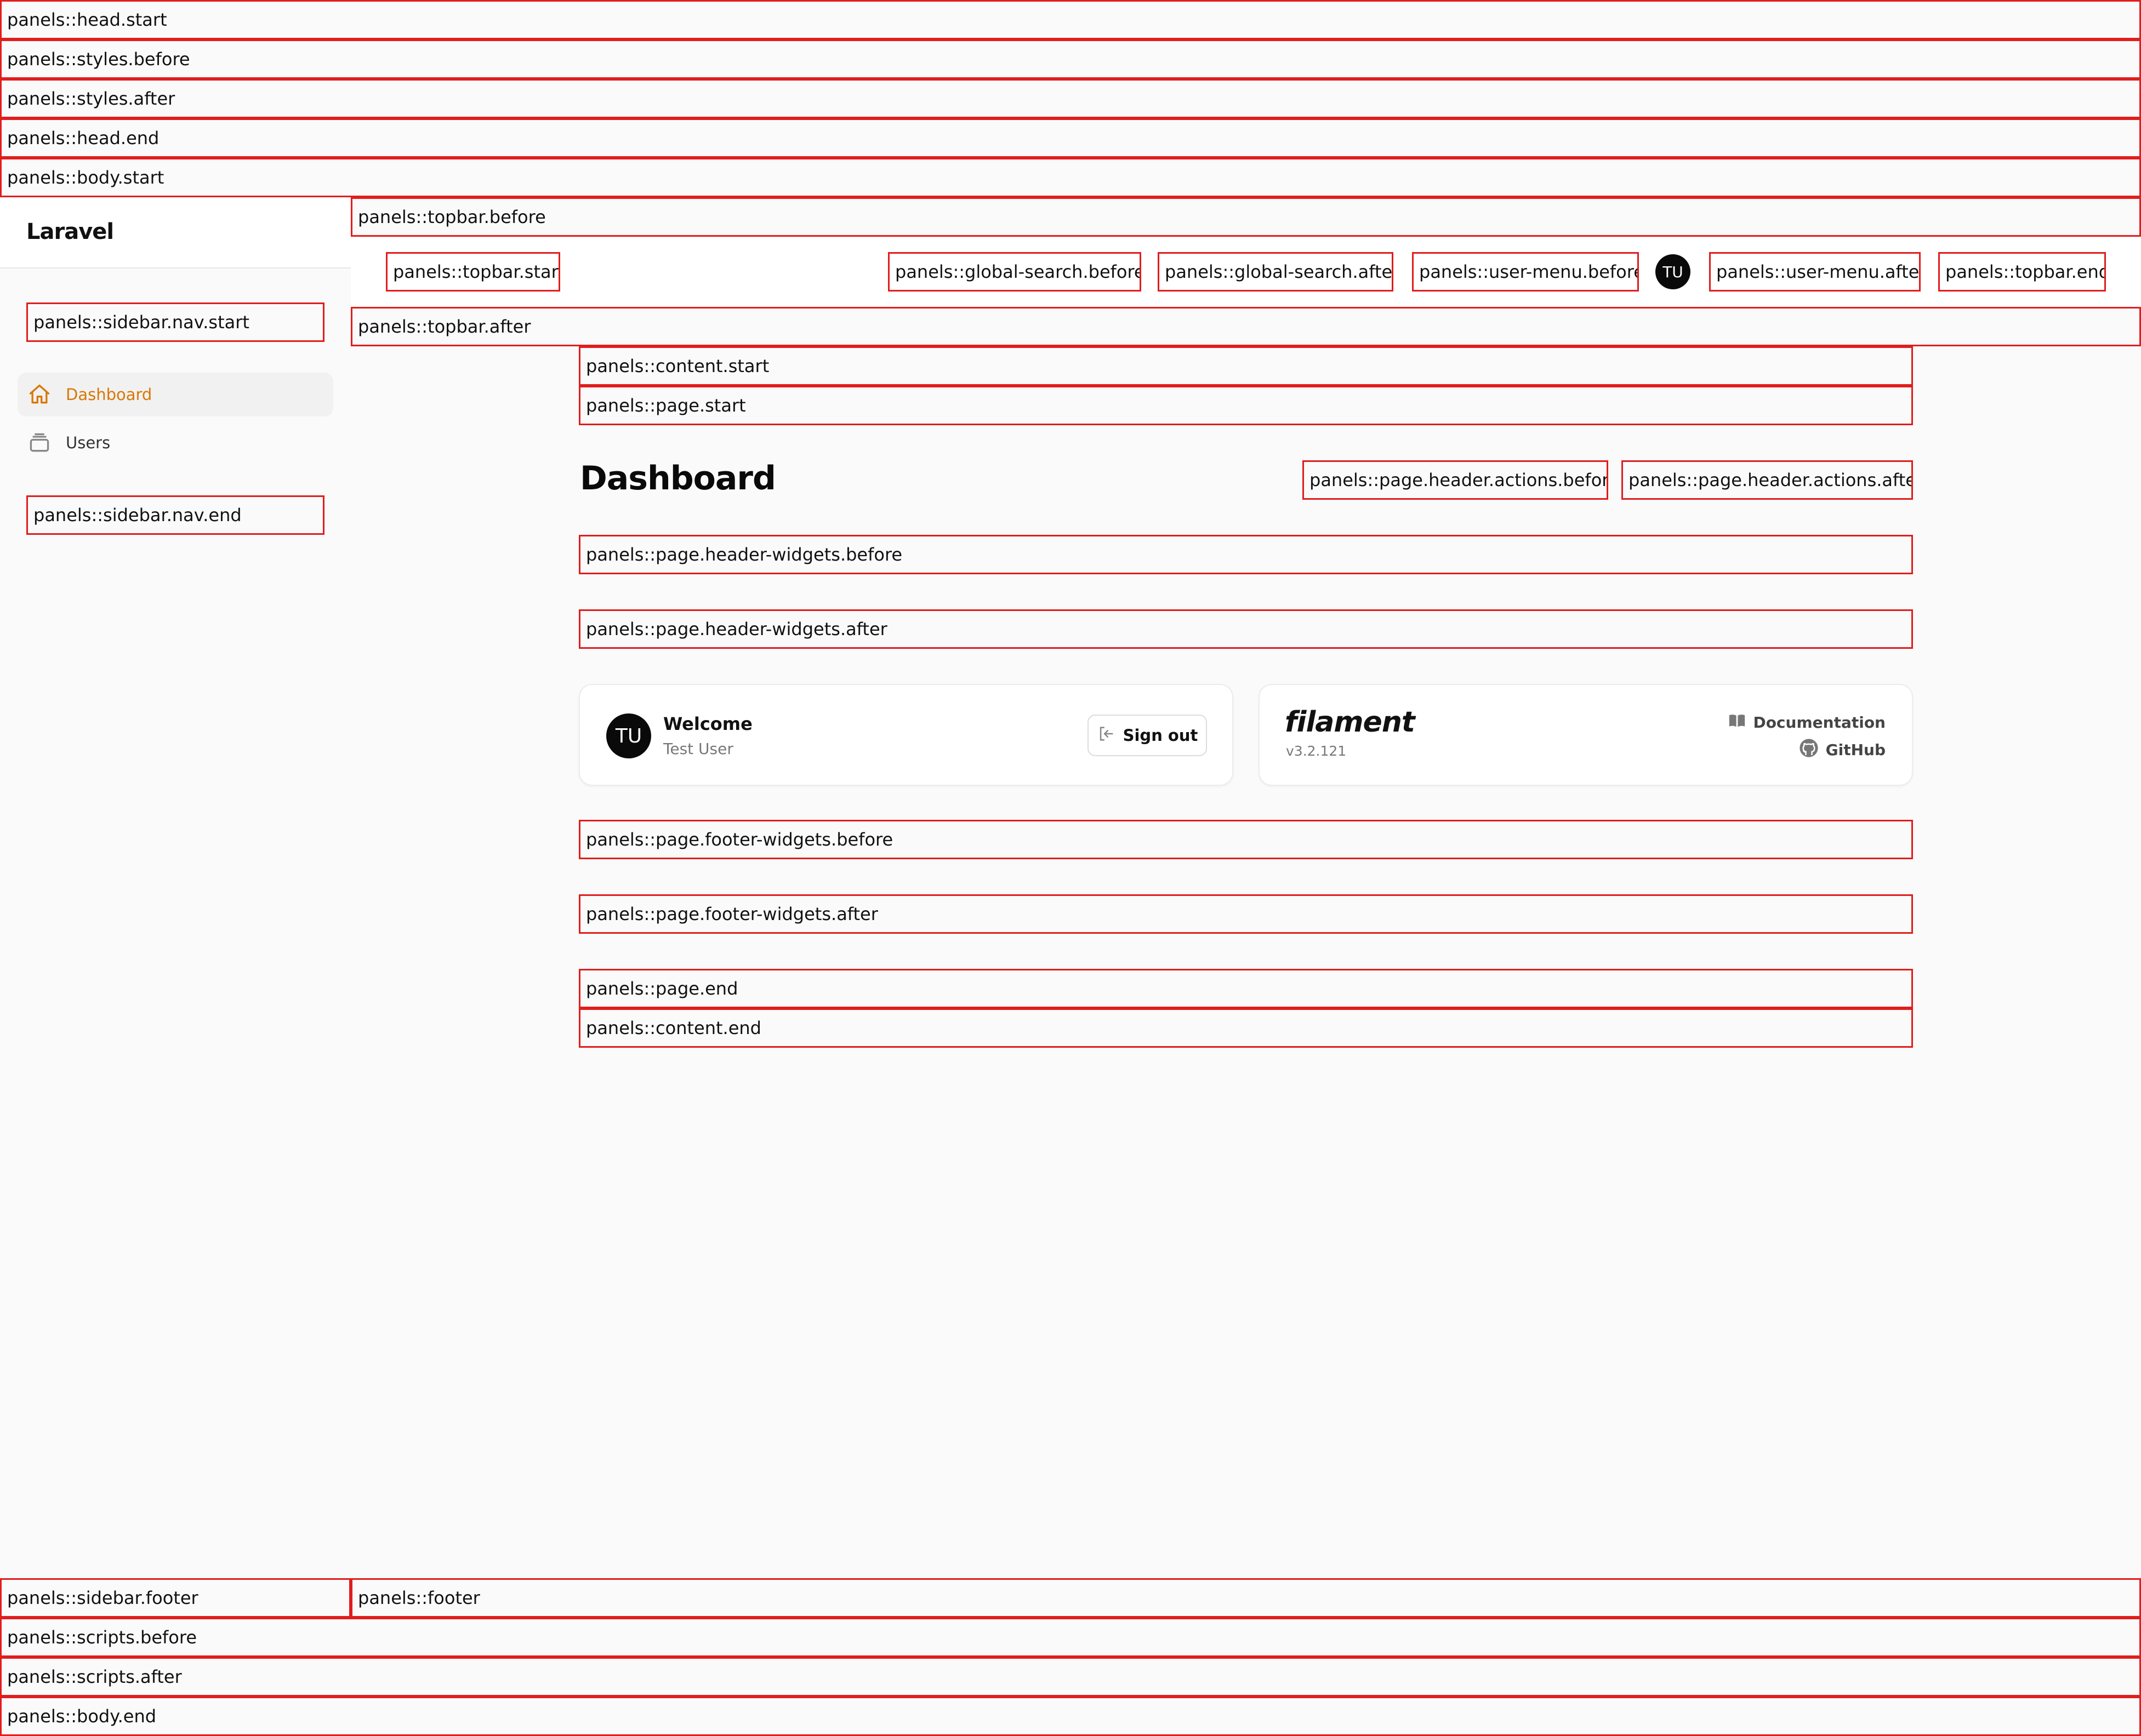  What do you see at coordinates (473, 272) in the screenshot?
I see `hook-topbar-start: panels::topbar.start` at bounding box center [473, 272].